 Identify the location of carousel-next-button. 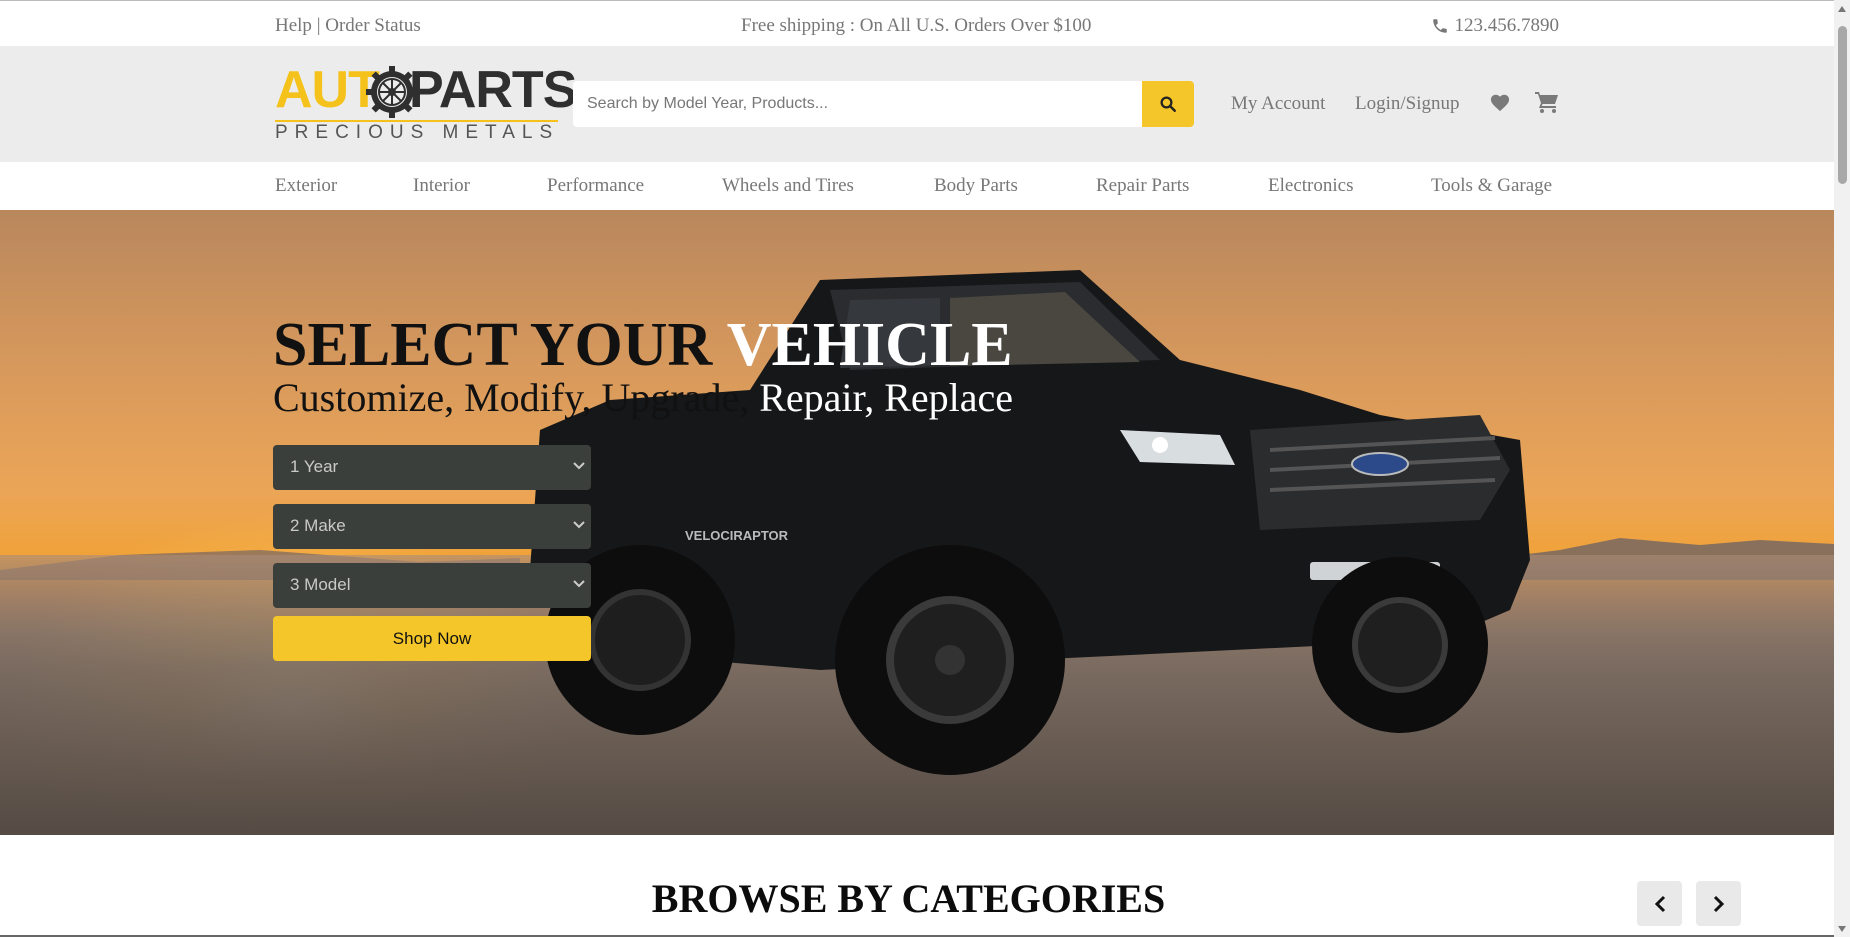
(1718, 903).